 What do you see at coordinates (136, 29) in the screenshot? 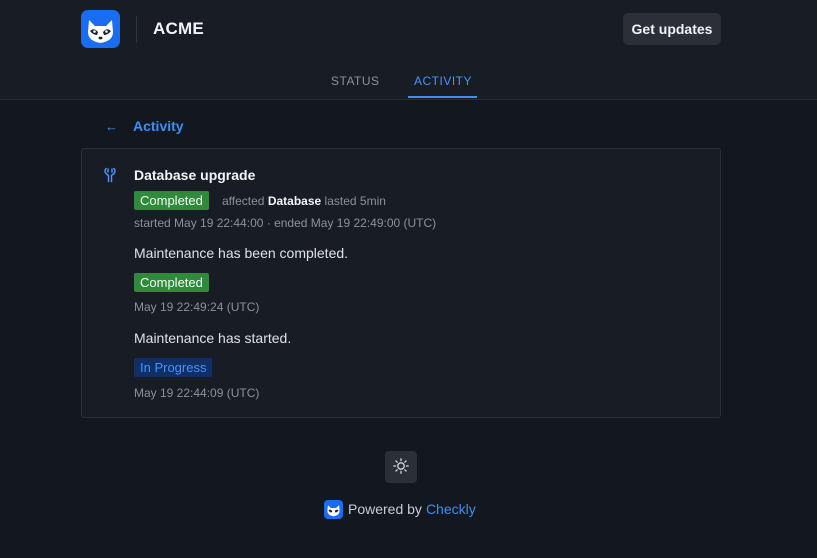
I see `header-divider` at bounding box center [136, 29].